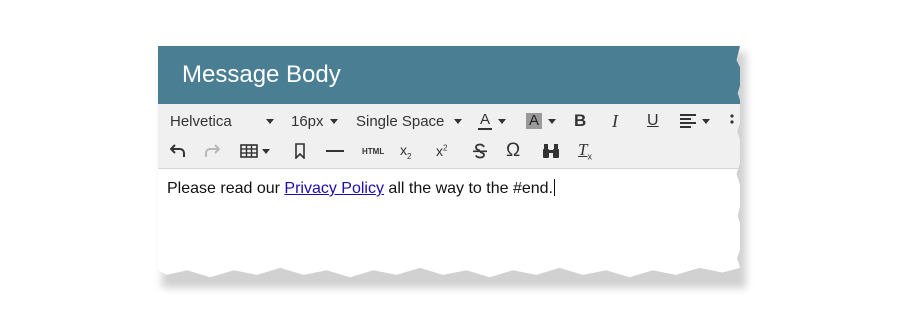  What do you see at coordinates (400, 121) in the screenshot?
I see `line-spacing-value: Single Space` at bounding box center [400, 121].